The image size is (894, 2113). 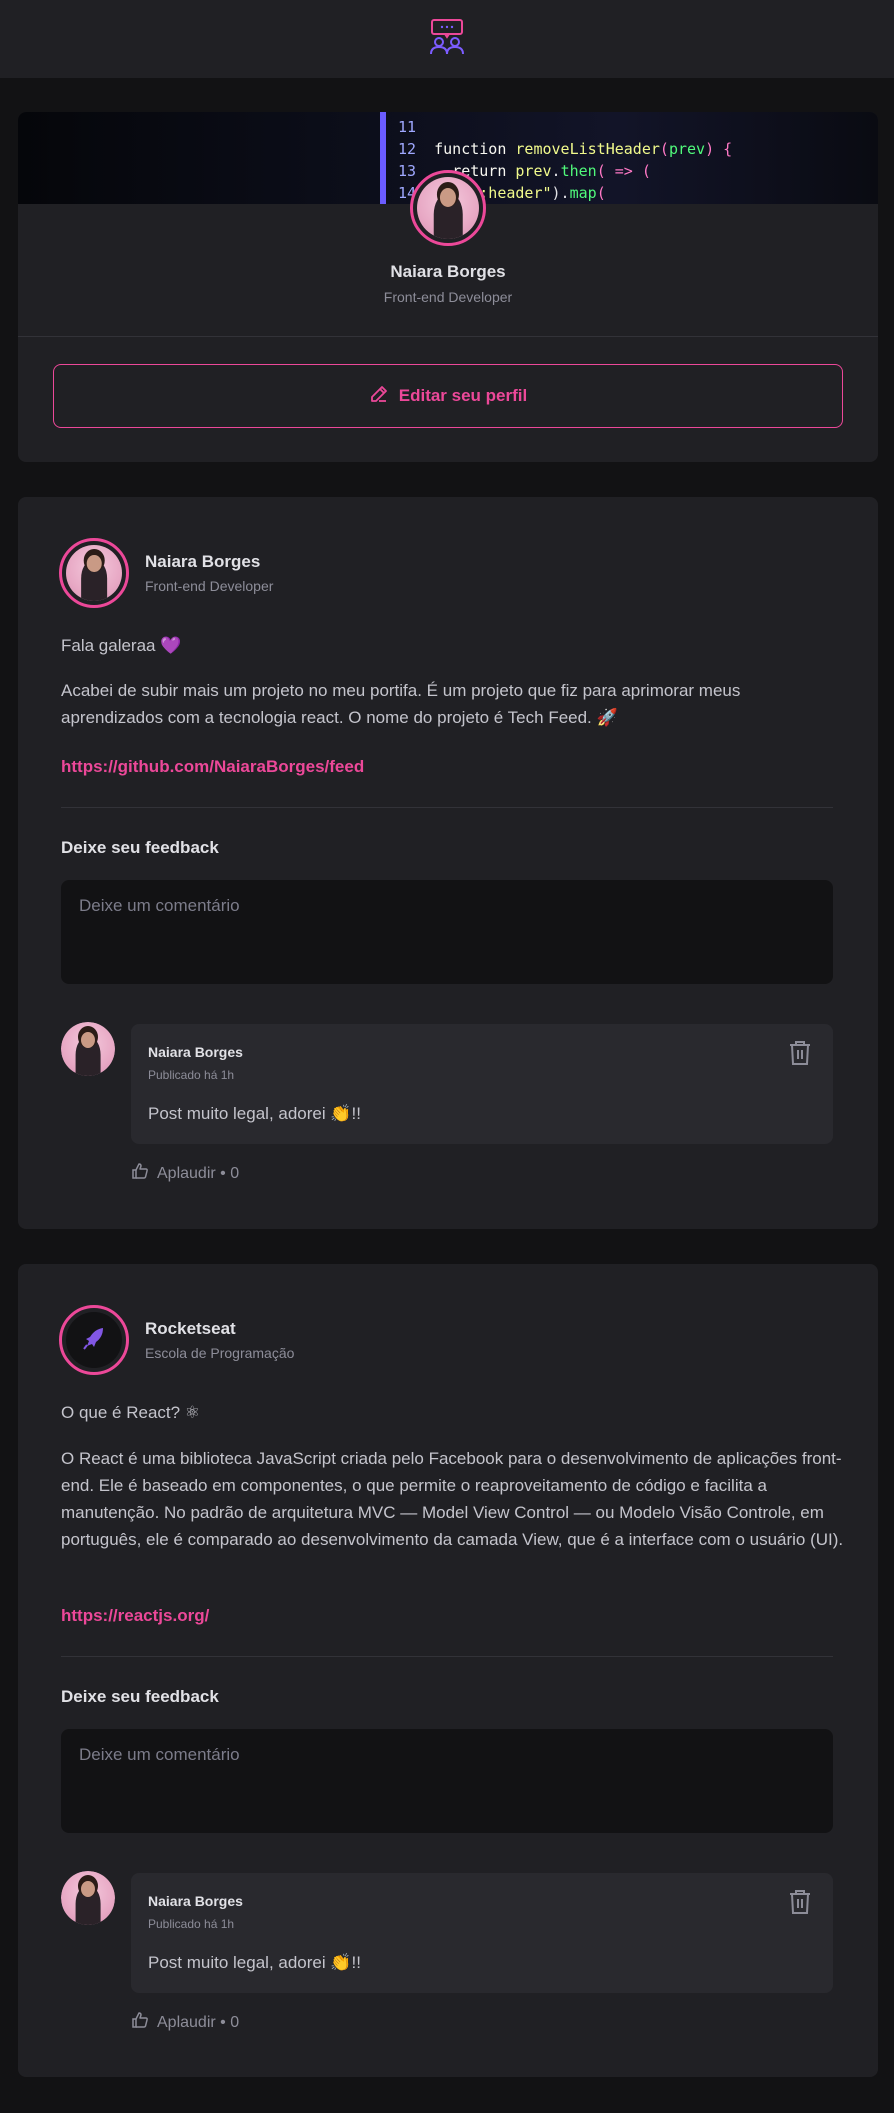 What do you see at coordinates (463, 395) in the screenshot?
I see `edit-profile-label: Editar seu perfil` at bounding box center [463, 395].